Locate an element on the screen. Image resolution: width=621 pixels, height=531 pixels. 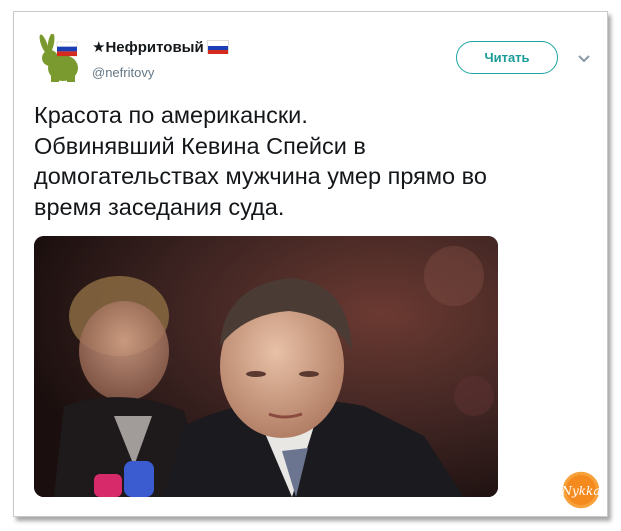
tweet-line: время заседания суда. is located at coordinates (159, 206).